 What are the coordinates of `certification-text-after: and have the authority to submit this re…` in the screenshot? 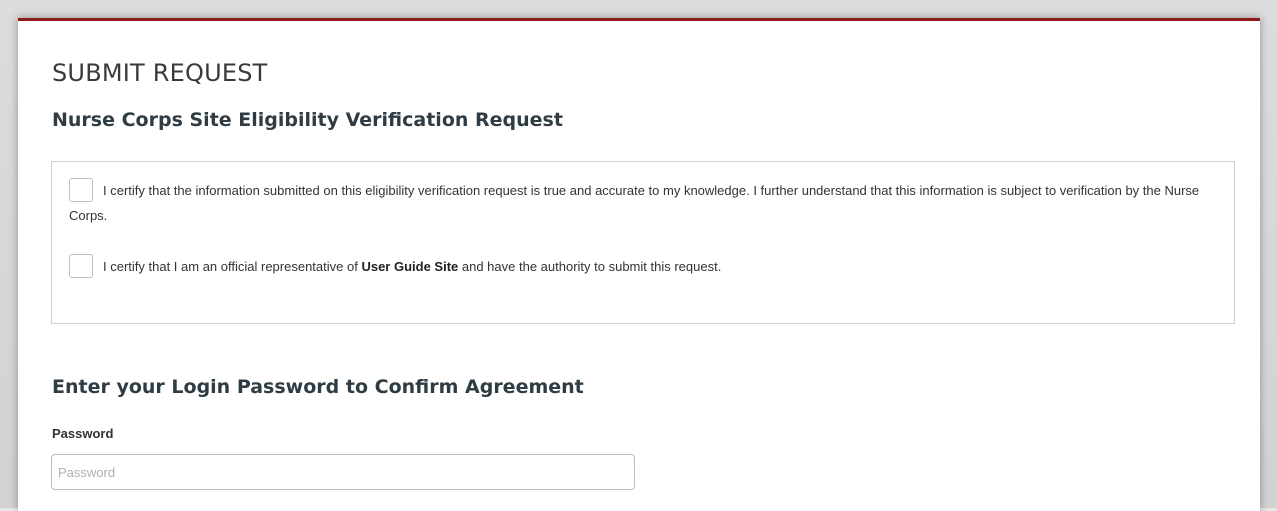 It's located at (590, 266).